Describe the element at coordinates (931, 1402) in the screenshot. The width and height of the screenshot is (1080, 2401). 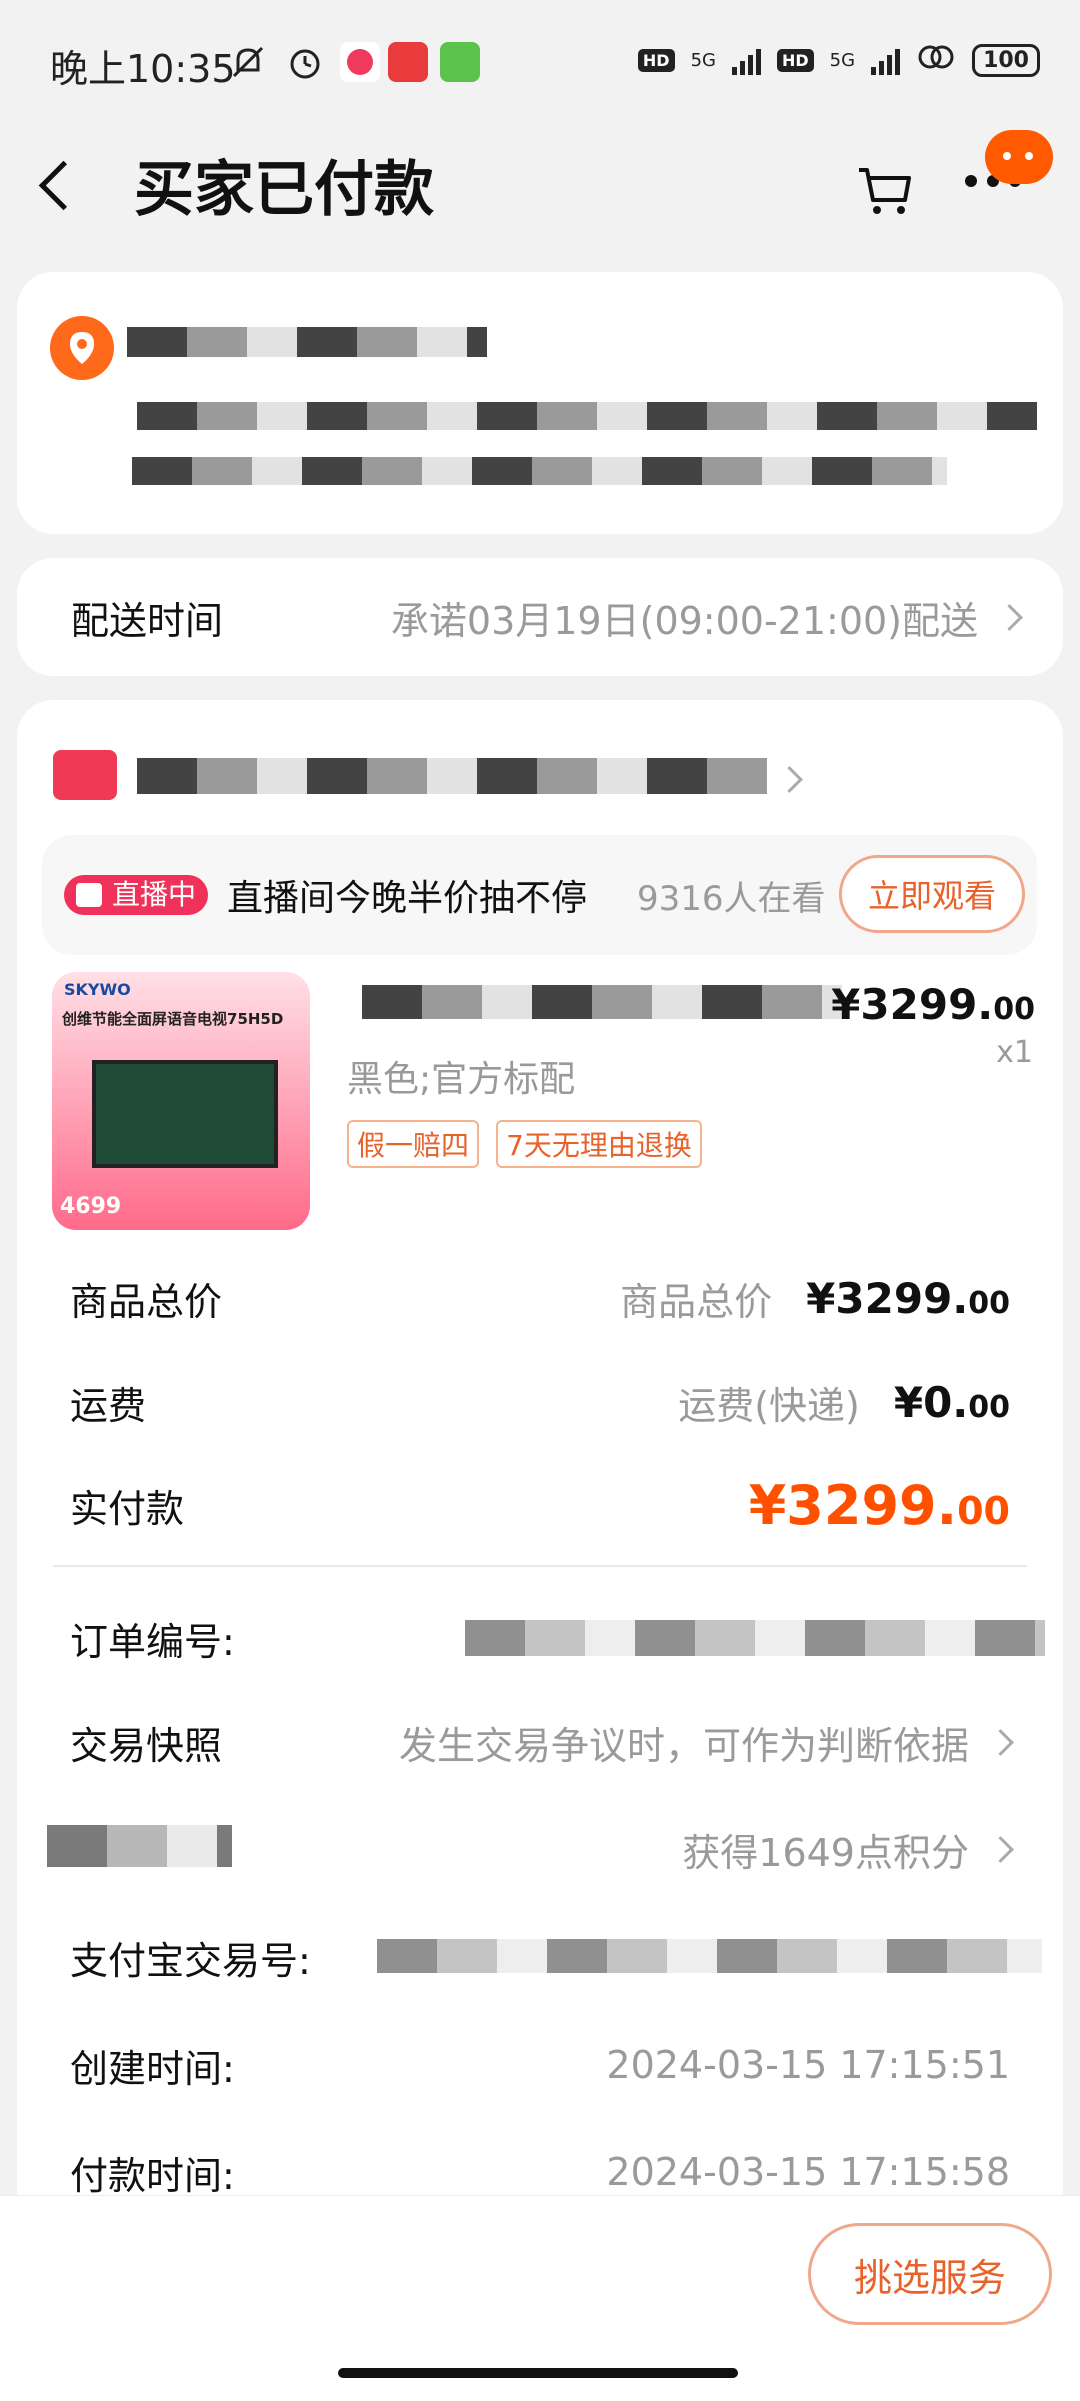
I see `shipping-main: ¥0.` at that location.